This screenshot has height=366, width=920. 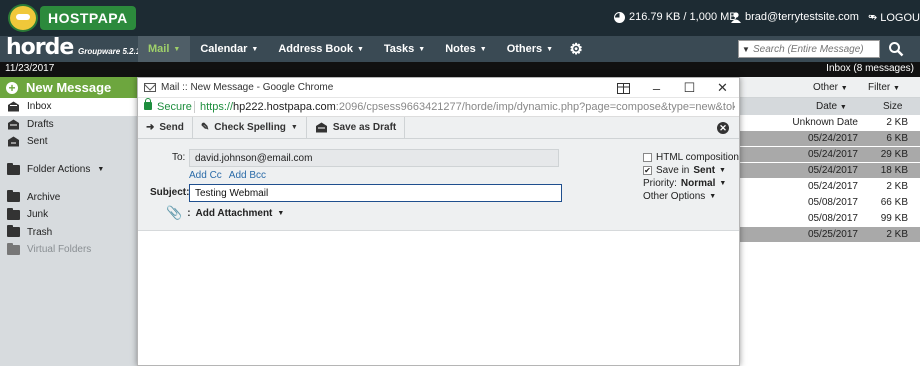 I want to click on add-cc-link: Add Cc, so click(x=205, y=175).